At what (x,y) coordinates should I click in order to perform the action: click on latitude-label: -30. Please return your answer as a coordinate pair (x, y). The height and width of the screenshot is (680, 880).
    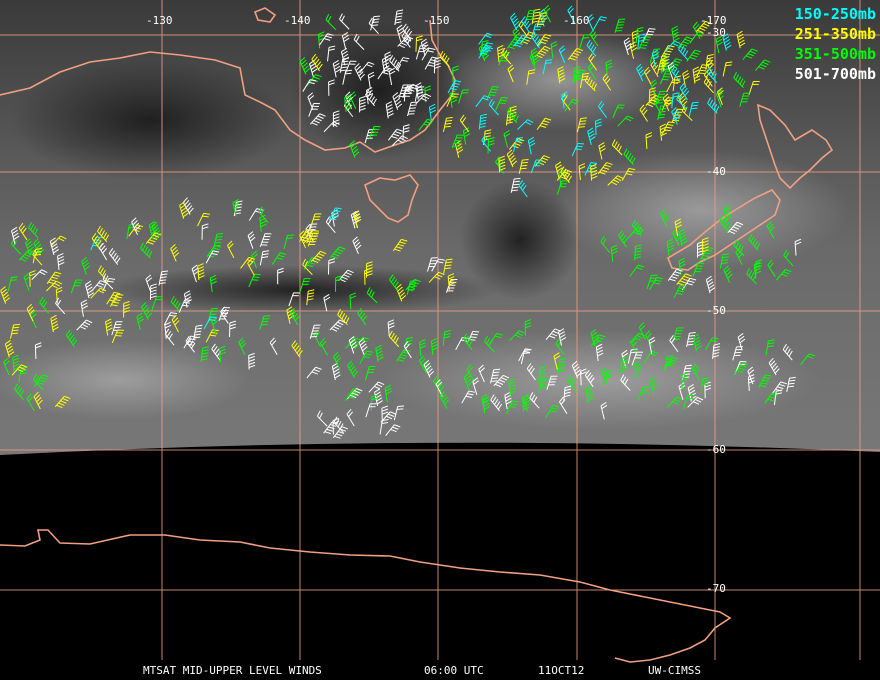
    Looking at the image, I should click on (716, 32).